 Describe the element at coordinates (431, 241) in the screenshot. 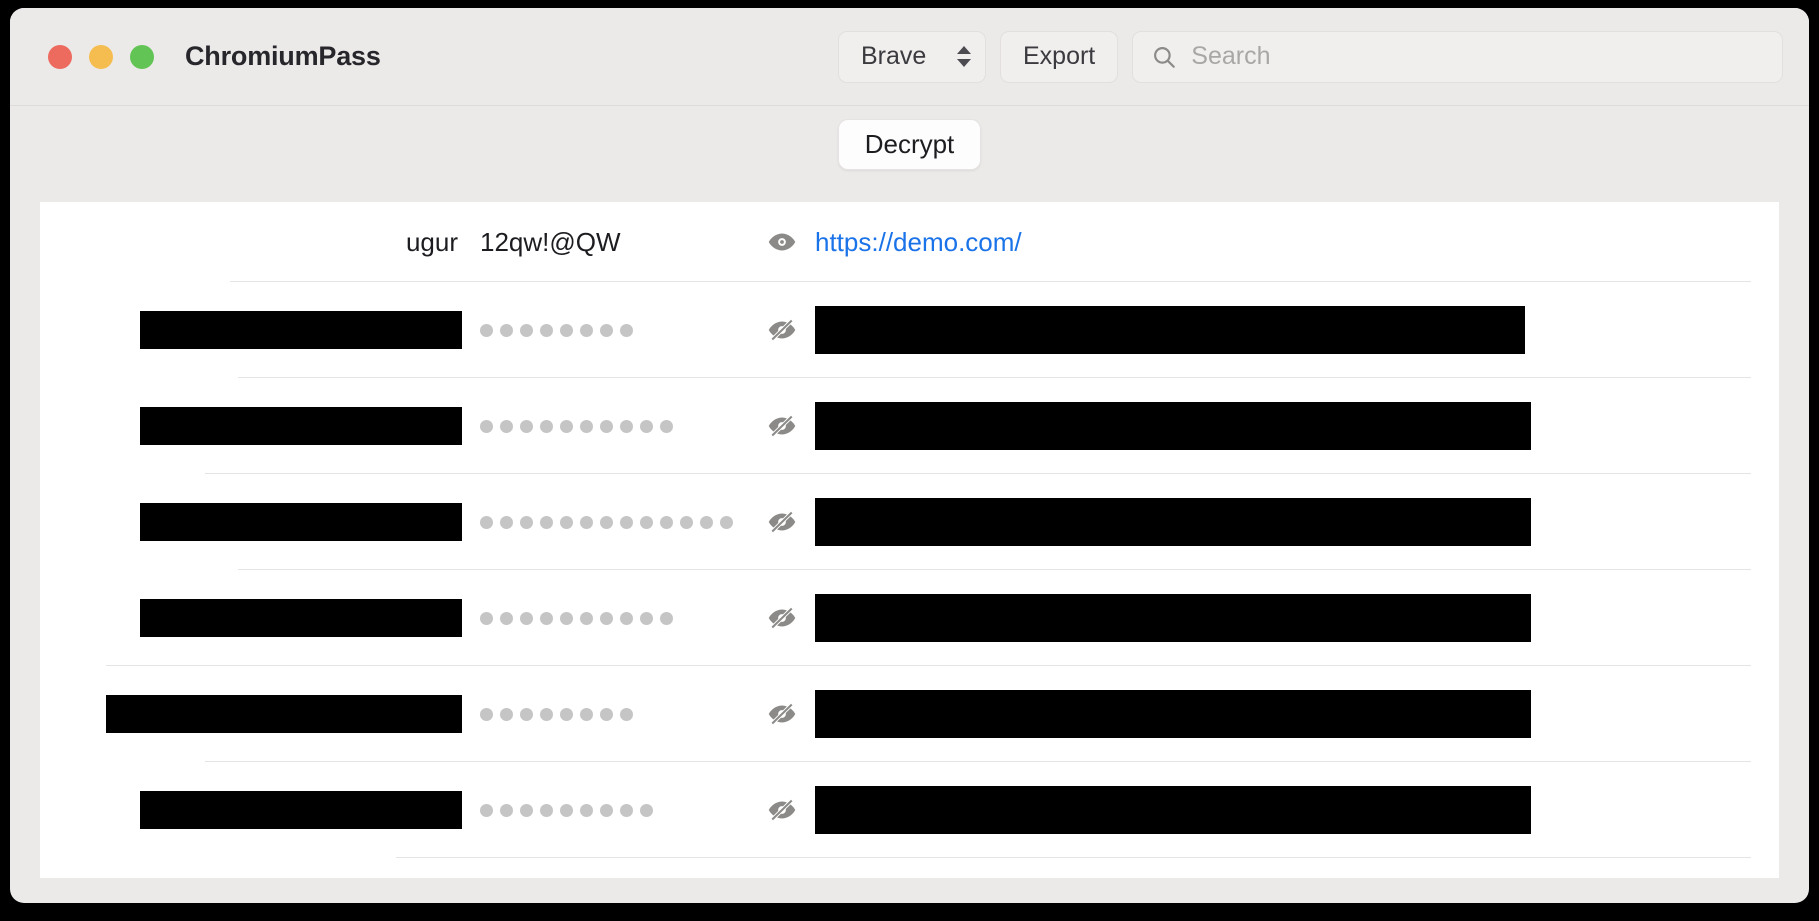

I see `username-text: ugur` at that location.